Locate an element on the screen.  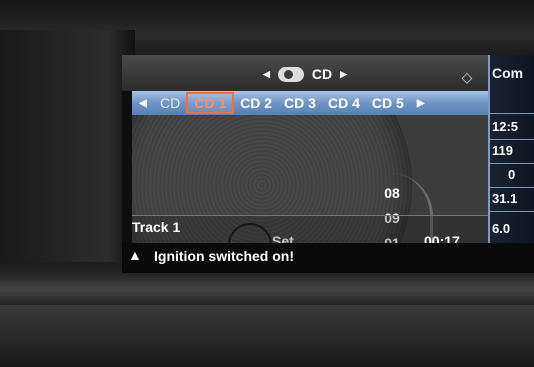
navigation-diamond-icon: ◇ is located at coordinates (467, 77).